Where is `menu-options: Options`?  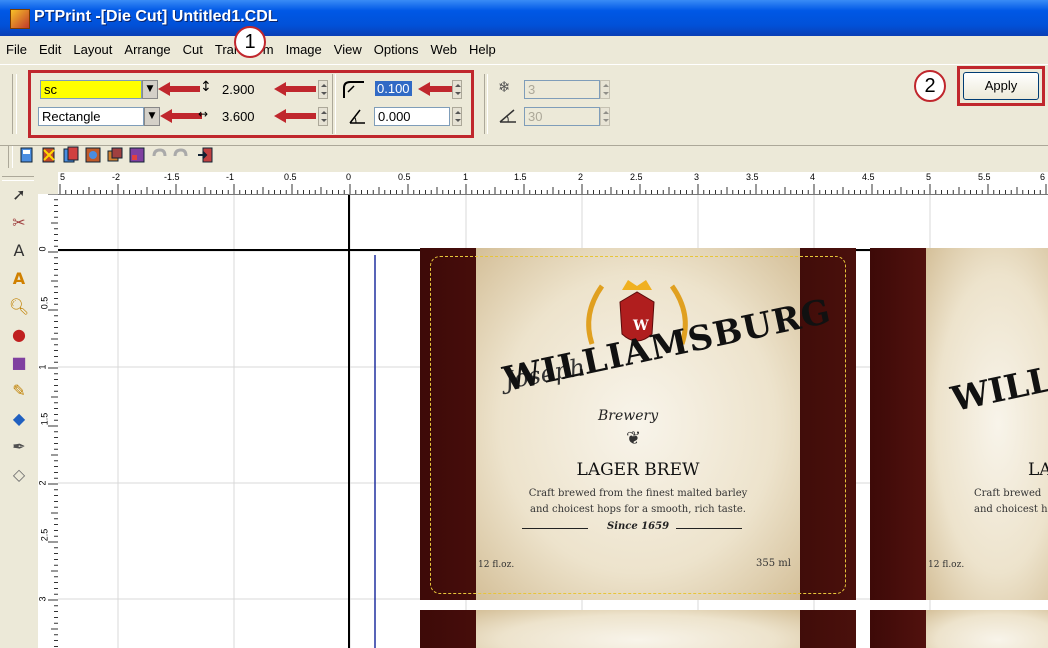 menu-options: Options is located at coordinates (396, 51).